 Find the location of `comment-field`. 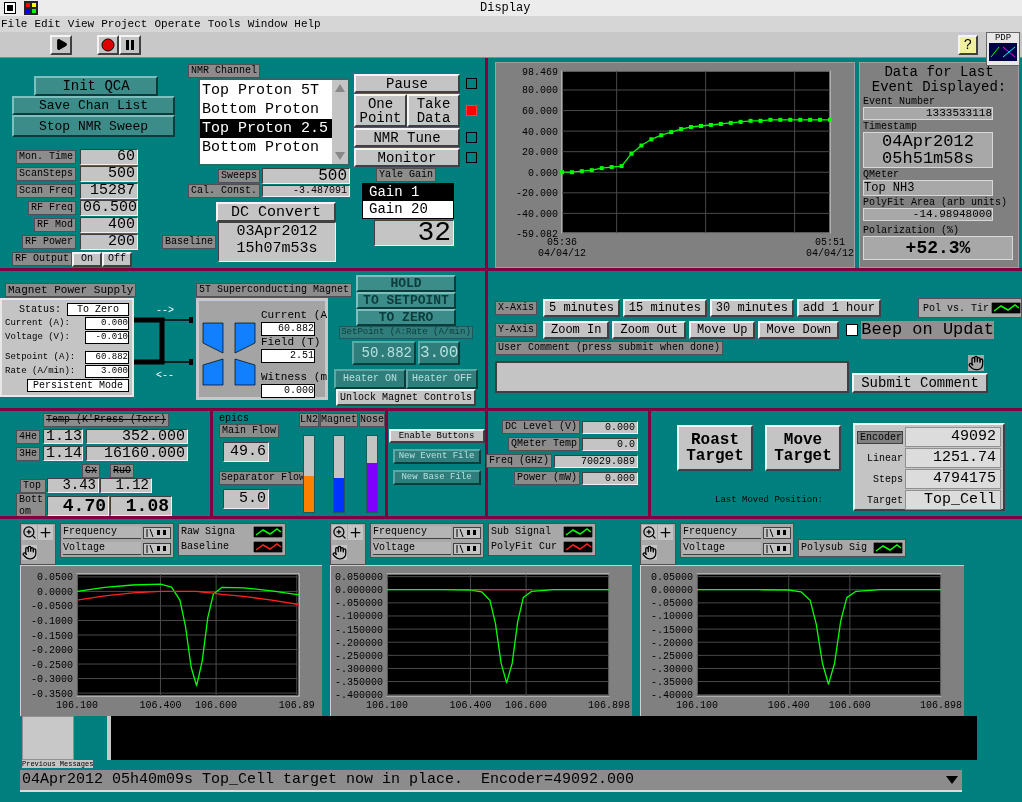

comment-field is located at coordinates (672, 377).